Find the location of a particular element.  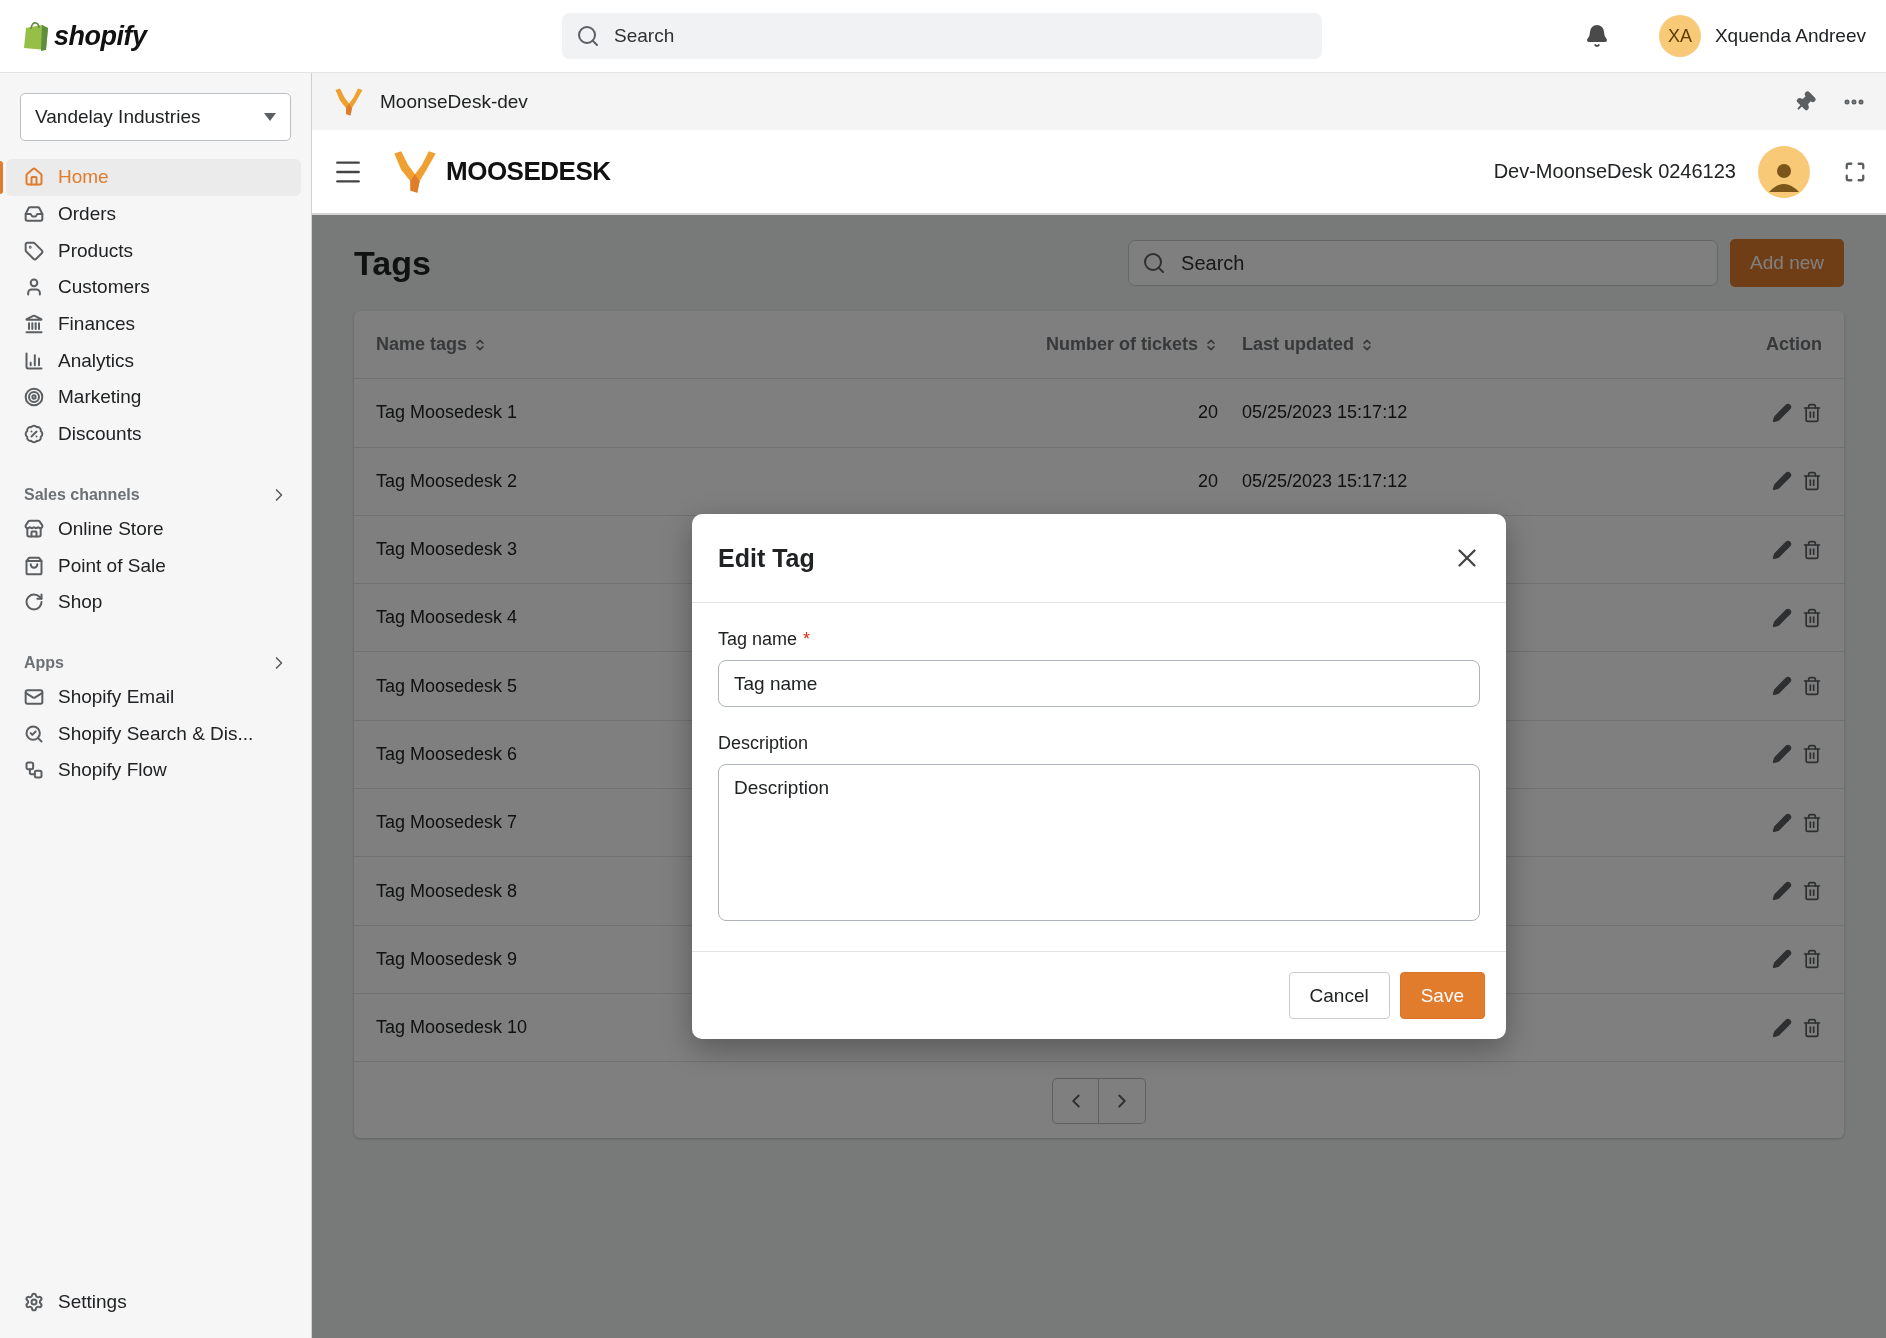

account-name: Dev-MoonseDesk 0246123 is located at coordinates (1614, 171).